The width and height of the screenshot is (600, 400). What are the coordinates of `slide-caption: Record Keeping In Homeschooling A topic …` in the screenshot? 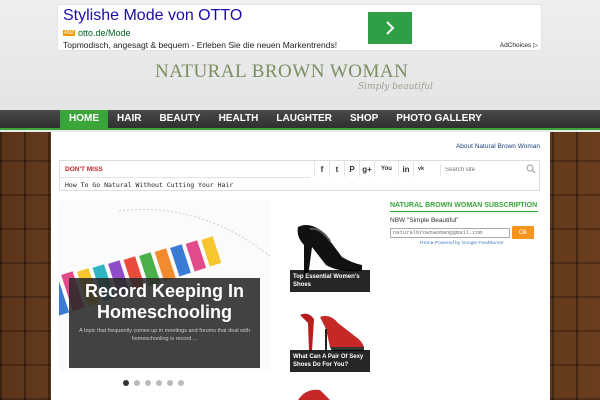 It's located at (164, 323).